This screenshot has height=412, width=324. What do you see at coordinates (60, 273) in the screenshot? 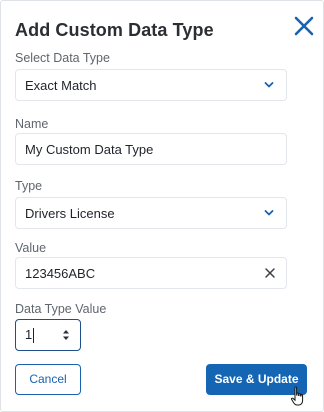
I see `value-value: 123456ABC` at bounding box center [60, 273].